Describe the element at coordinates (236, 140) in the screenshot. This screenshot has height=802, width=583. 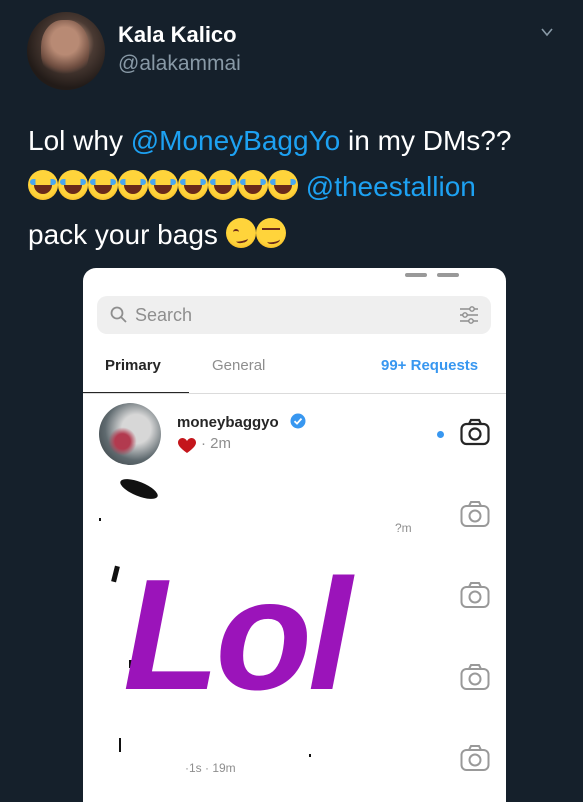
I see `mention-link: @MoneyBaggYo` at that location.